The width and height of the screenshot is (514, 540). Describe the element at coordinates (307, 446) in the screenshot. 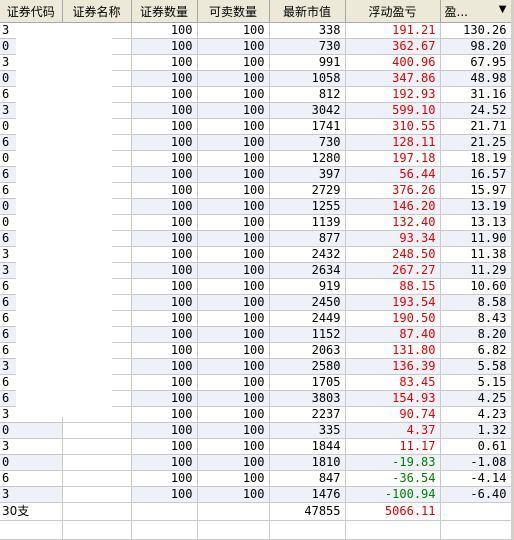

I see `cell-market-value: 1844` at that location.